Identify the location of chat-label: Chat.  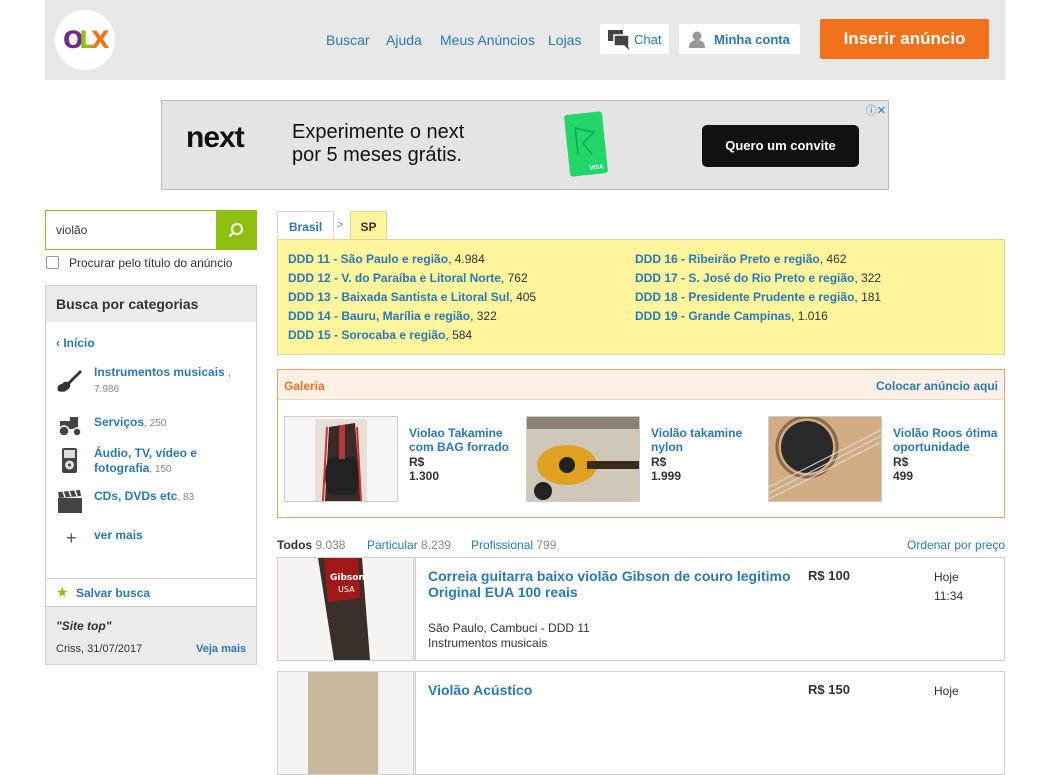
(648, 39).